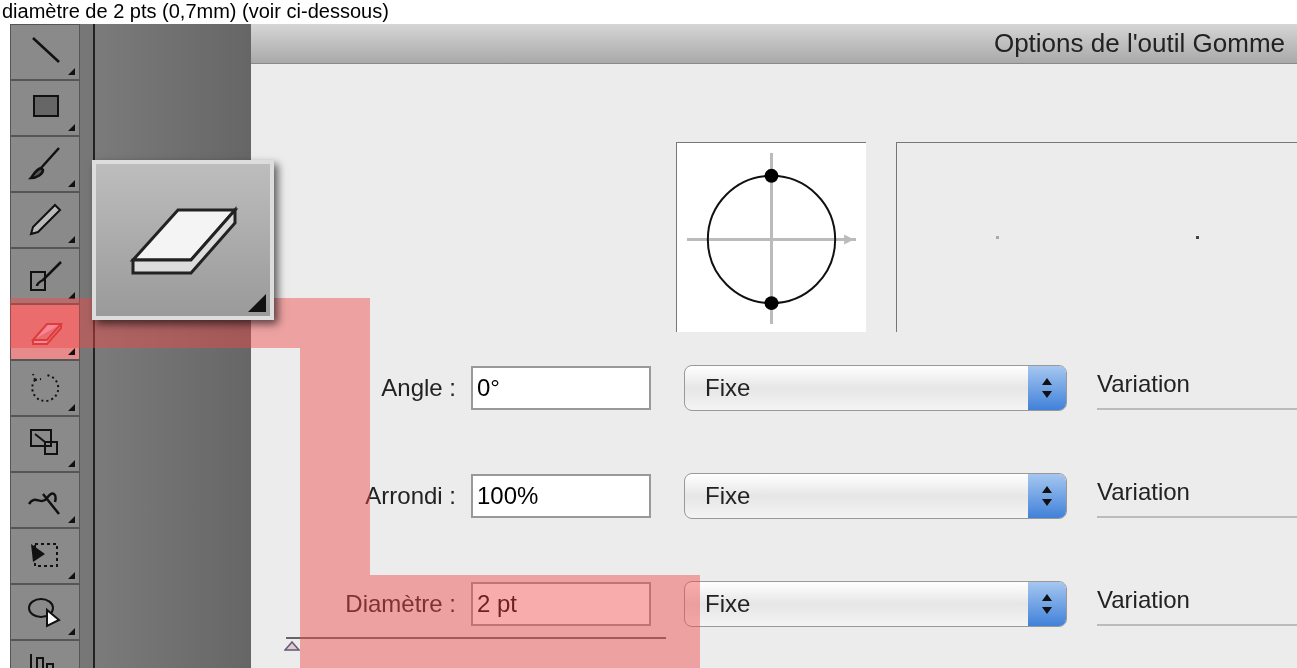 This screenshot has height=668, width=1297. I want to click on caption-text: diamètre de 2 pts (0,7mm) (voir ci-dessous), so click(195, 12).